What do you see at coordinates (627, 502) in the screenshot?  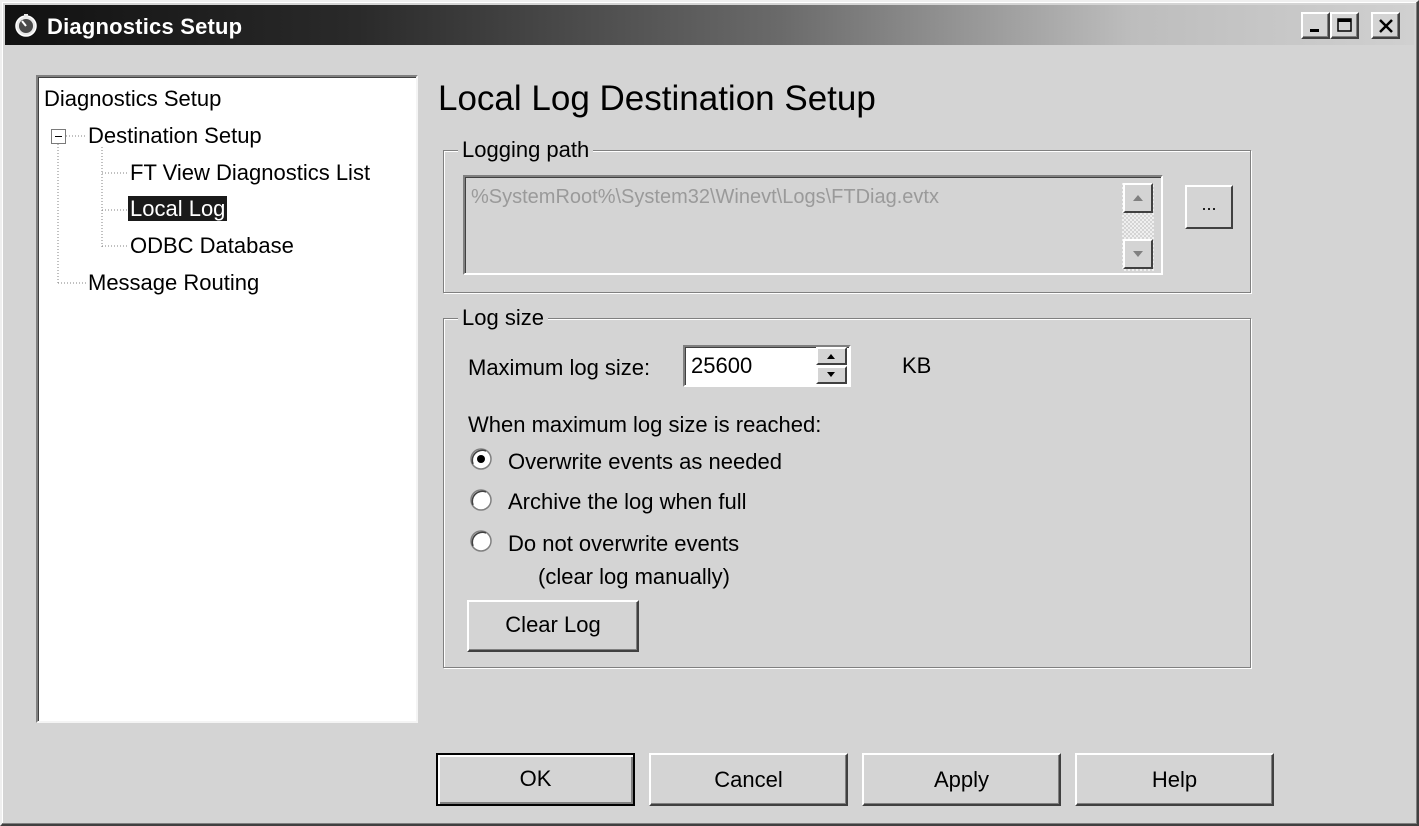 I see `archive-option-label: Archive the log when full` at bounding box center [627, 502].